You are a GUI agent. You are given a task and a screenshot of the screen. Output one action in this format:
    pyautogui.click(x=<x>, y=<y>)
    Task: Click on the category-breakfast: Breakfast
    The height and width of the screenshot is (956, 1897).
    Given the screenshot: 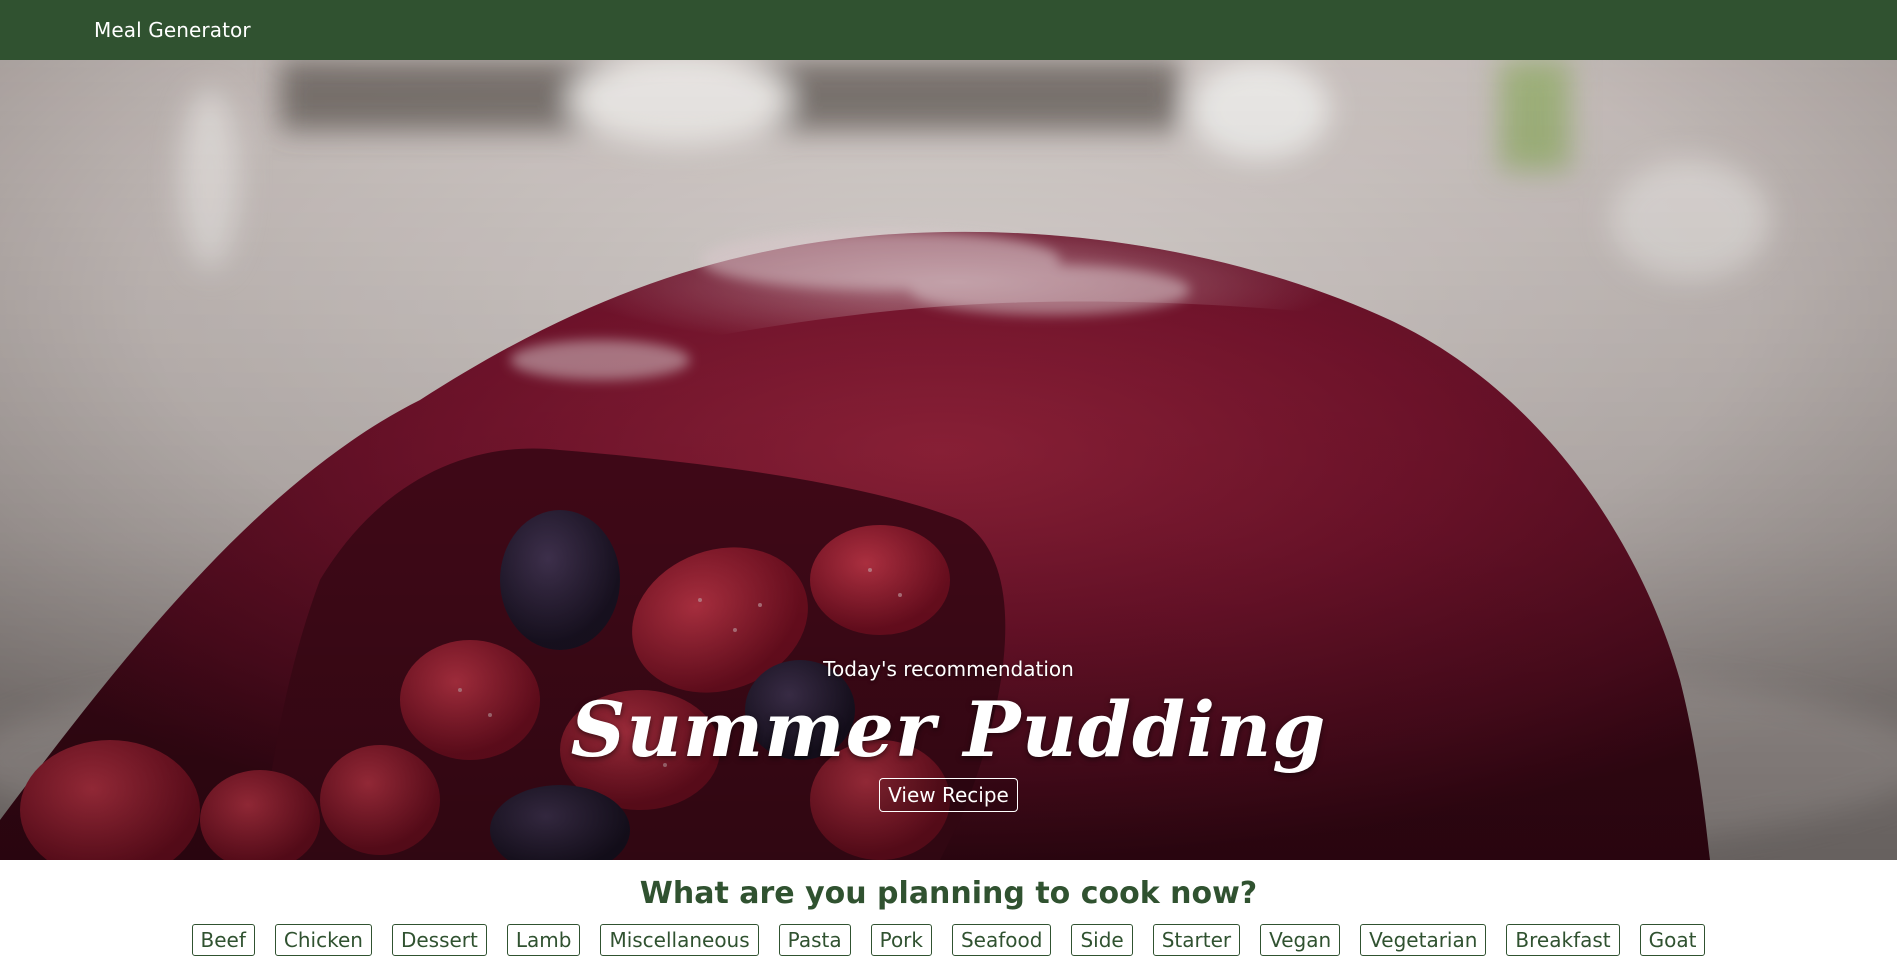 What is the action you would take?
    pyautogui.click(x=1563, y=940)
    